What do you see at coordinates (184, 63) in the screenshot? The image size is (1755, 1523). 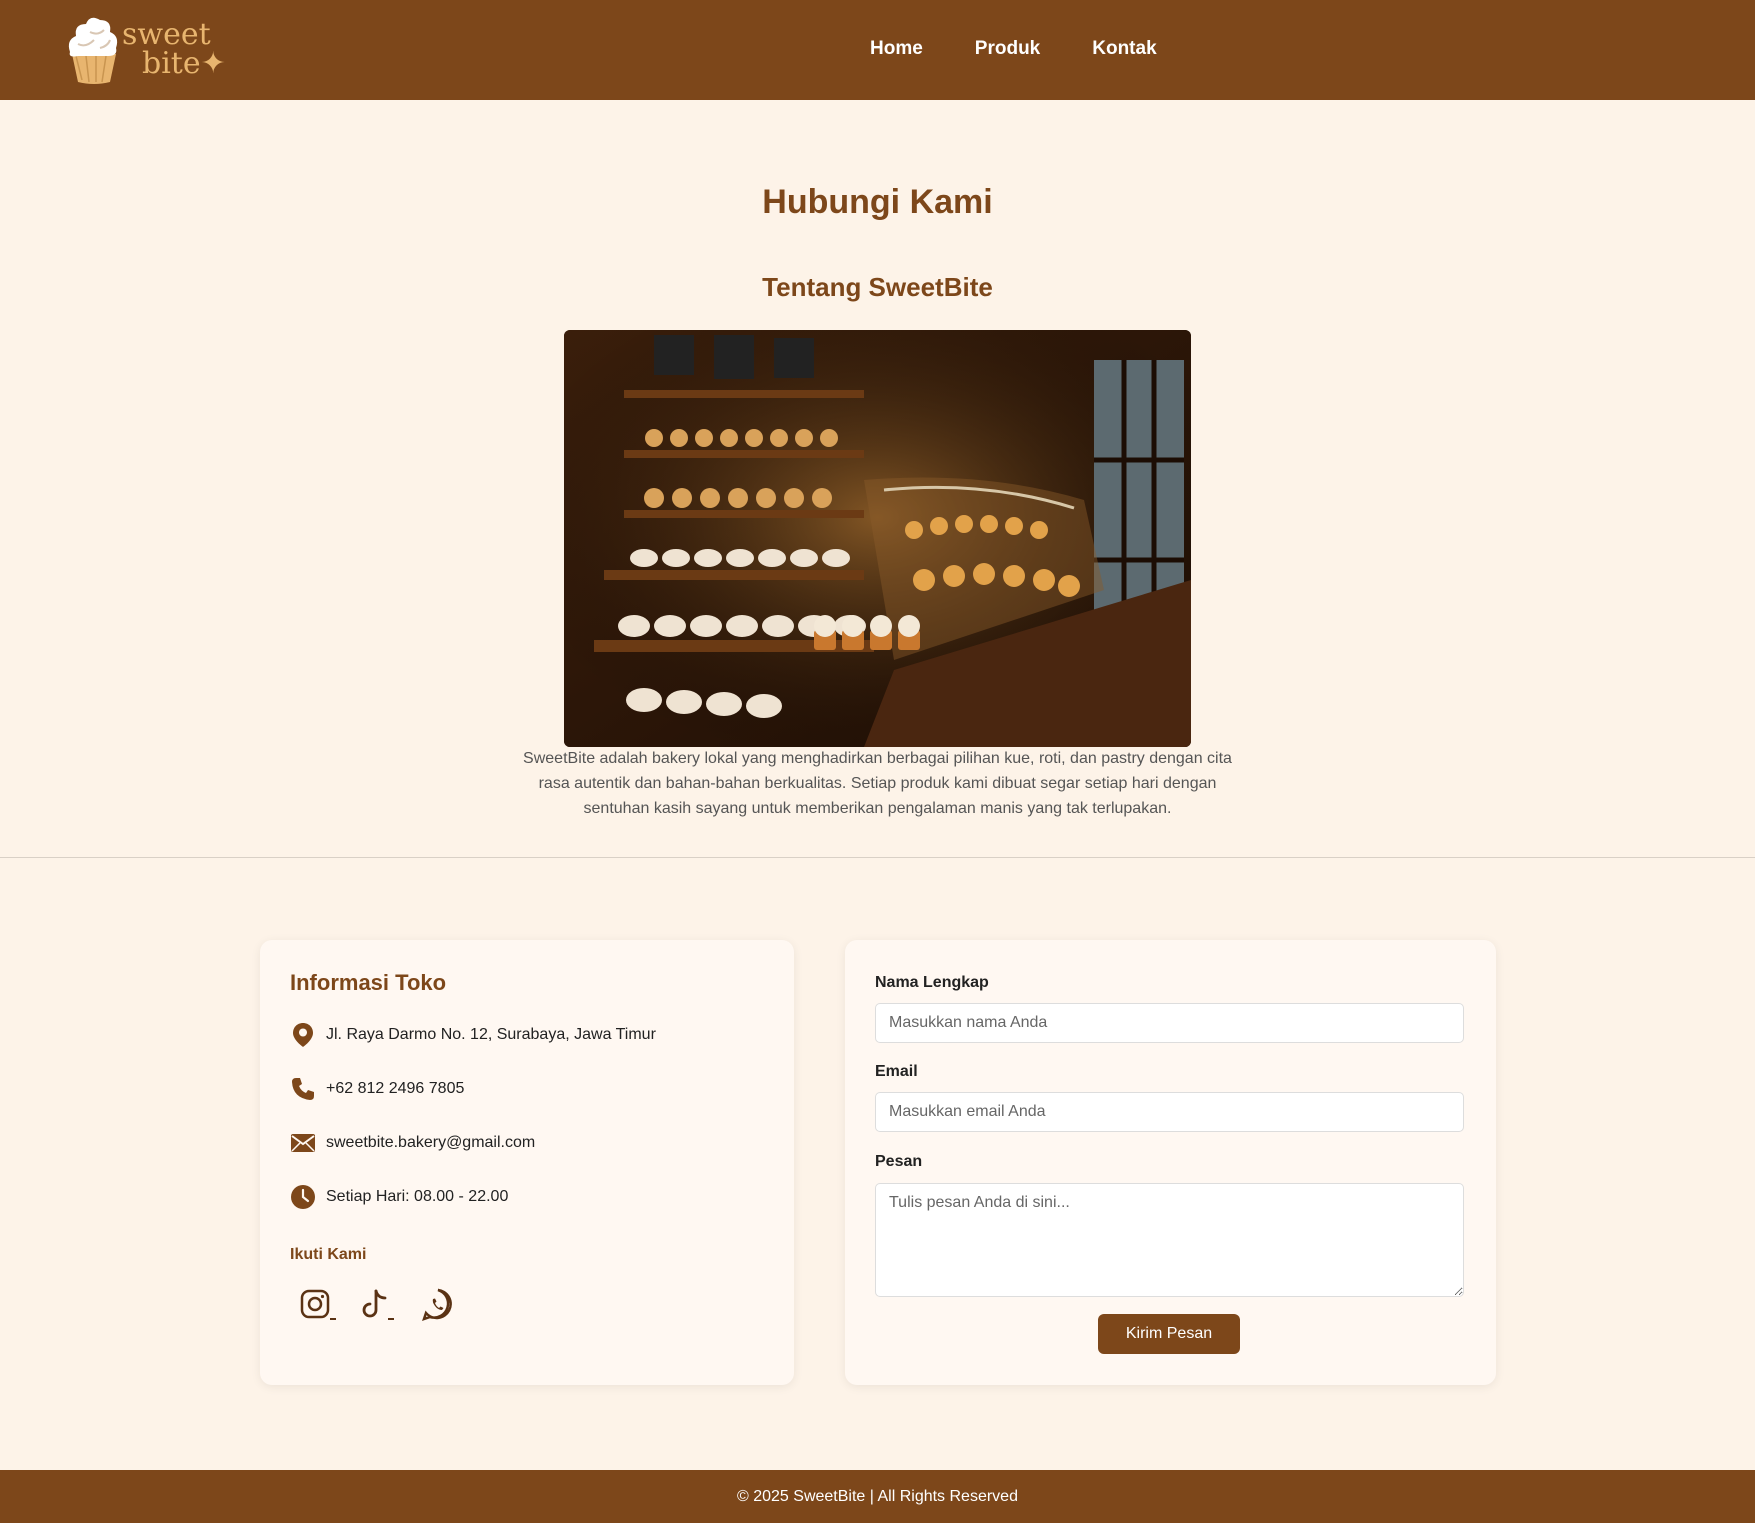 I see `logo-line-2: bite✦` at bounding box center [184, 63].